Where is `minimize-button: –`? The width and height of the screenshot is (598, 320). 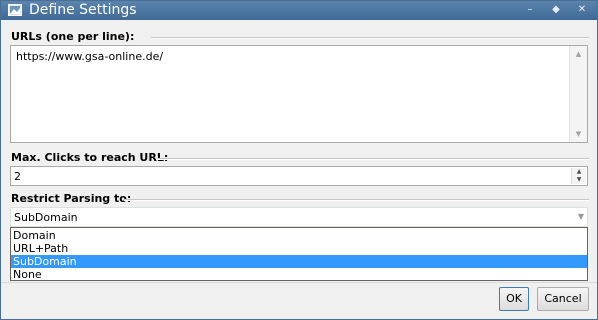 minimize-button: – is located at coordinates (530, 10).